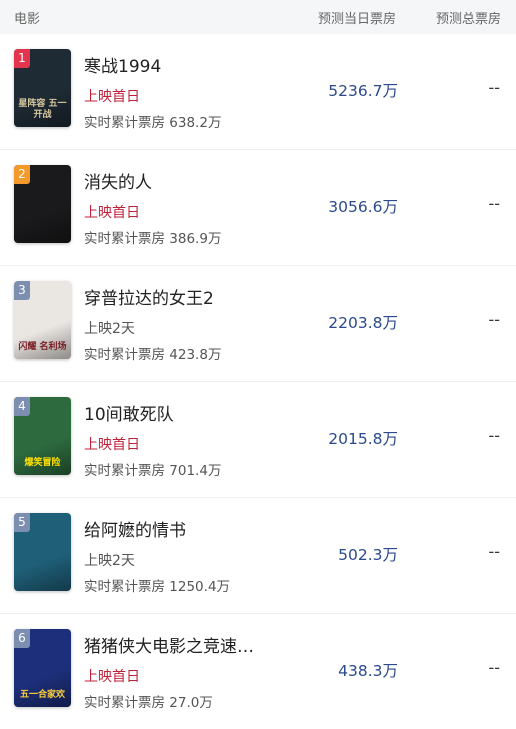  I want to click on cumulative-box-office: 实时累计票房 638.2万, so click(153, 123).